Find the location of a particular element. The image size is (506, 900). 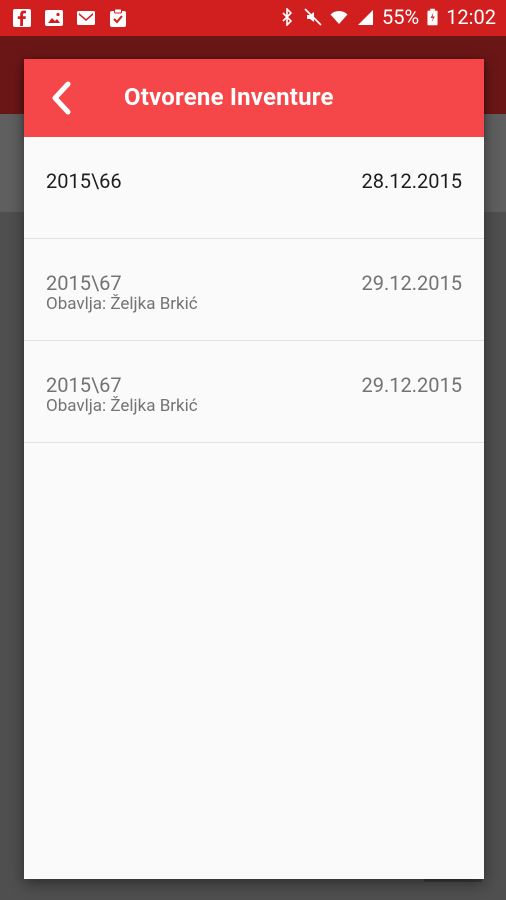

battery-icon is located at coordinates (432, 17).